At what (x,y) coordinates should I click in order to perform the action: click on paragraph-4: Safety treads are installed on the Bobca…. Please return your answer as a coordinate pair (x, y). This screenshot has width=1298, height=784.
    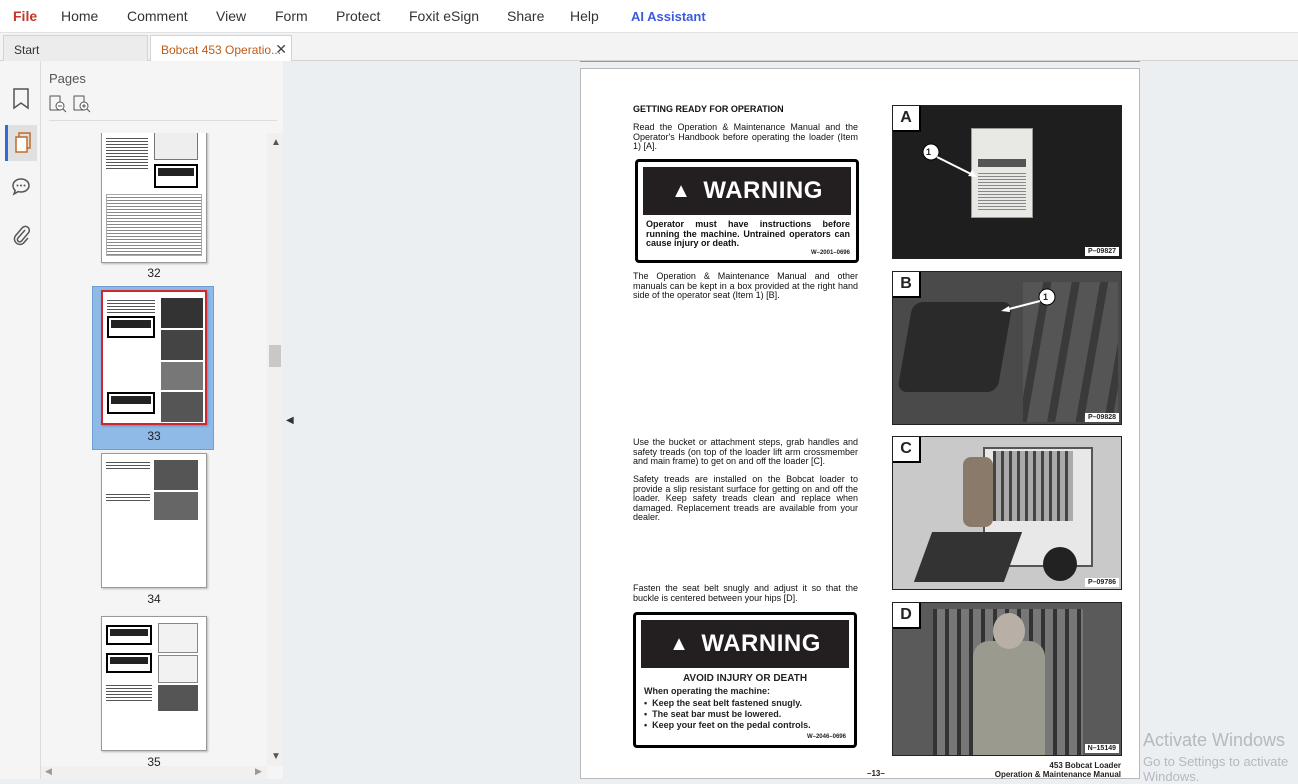
    Looking at the image, I should click on (745, 498).